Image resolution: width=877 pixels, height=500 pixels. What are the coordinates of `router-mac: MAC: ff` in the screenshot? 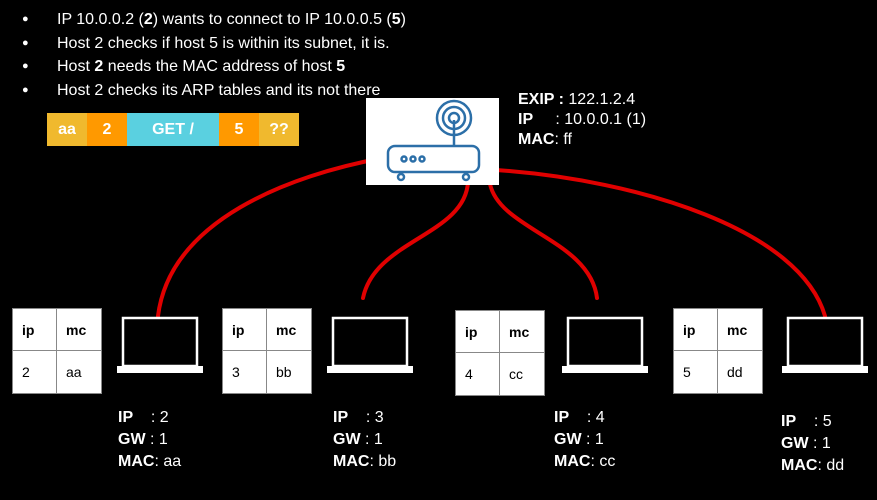 It's located at (545, 139).